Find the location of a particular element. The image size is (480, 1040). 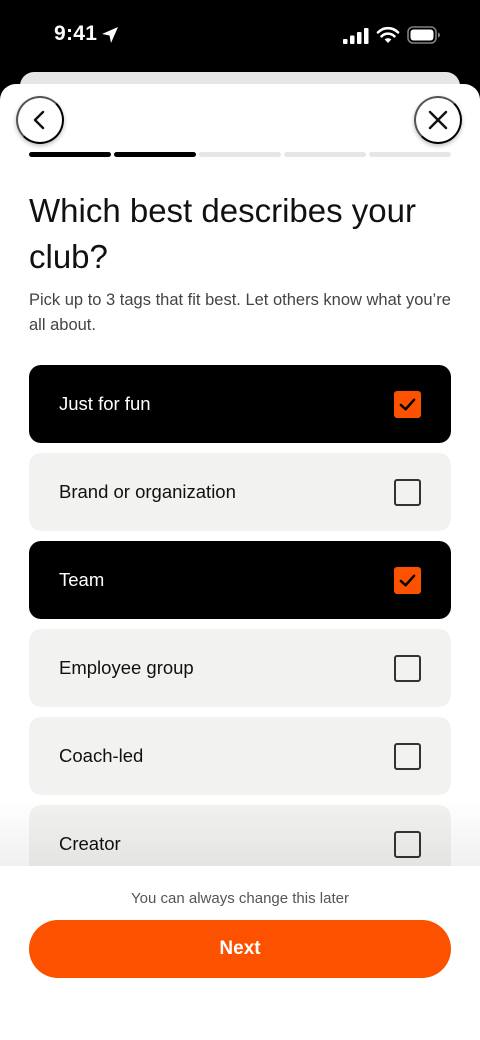

tag-option: Team is located at coordinates (240, 580).